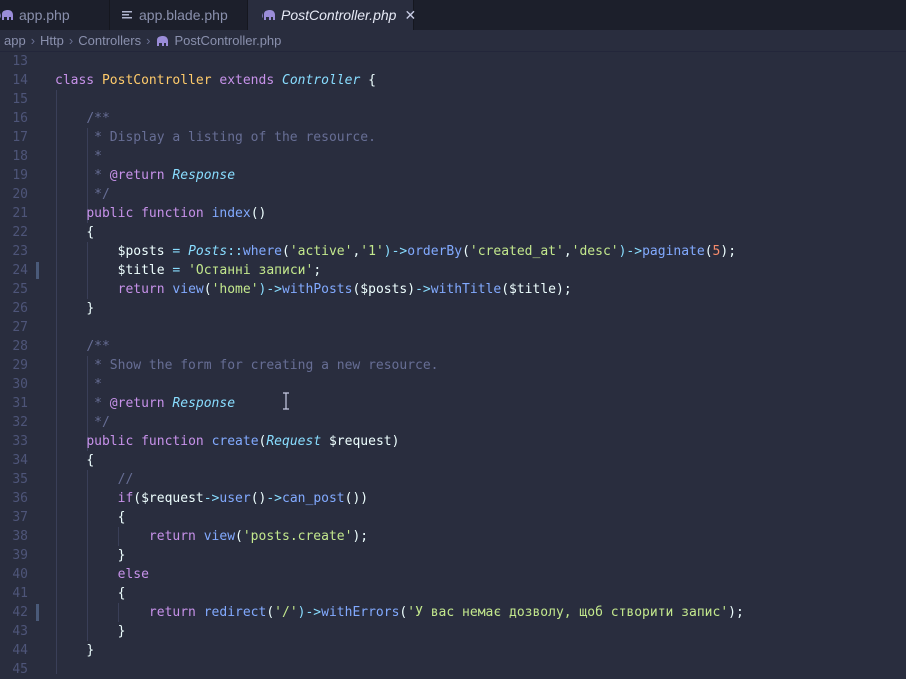 Image resolution: width=906 pixels, height=679 pixels. I want to click on string: '/', so click(286, 612).